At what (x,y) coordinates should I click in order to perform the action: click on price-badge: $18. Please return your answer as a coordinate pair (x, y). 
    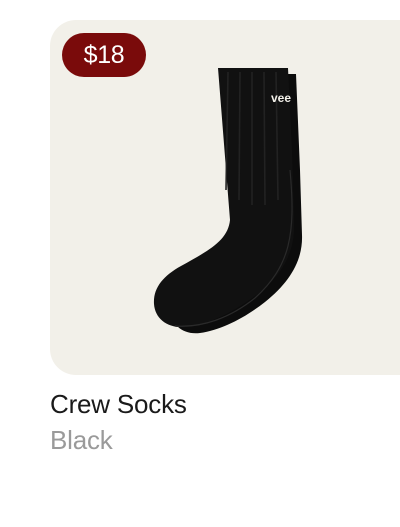
    Looking at the image, I should click on (104, 55).